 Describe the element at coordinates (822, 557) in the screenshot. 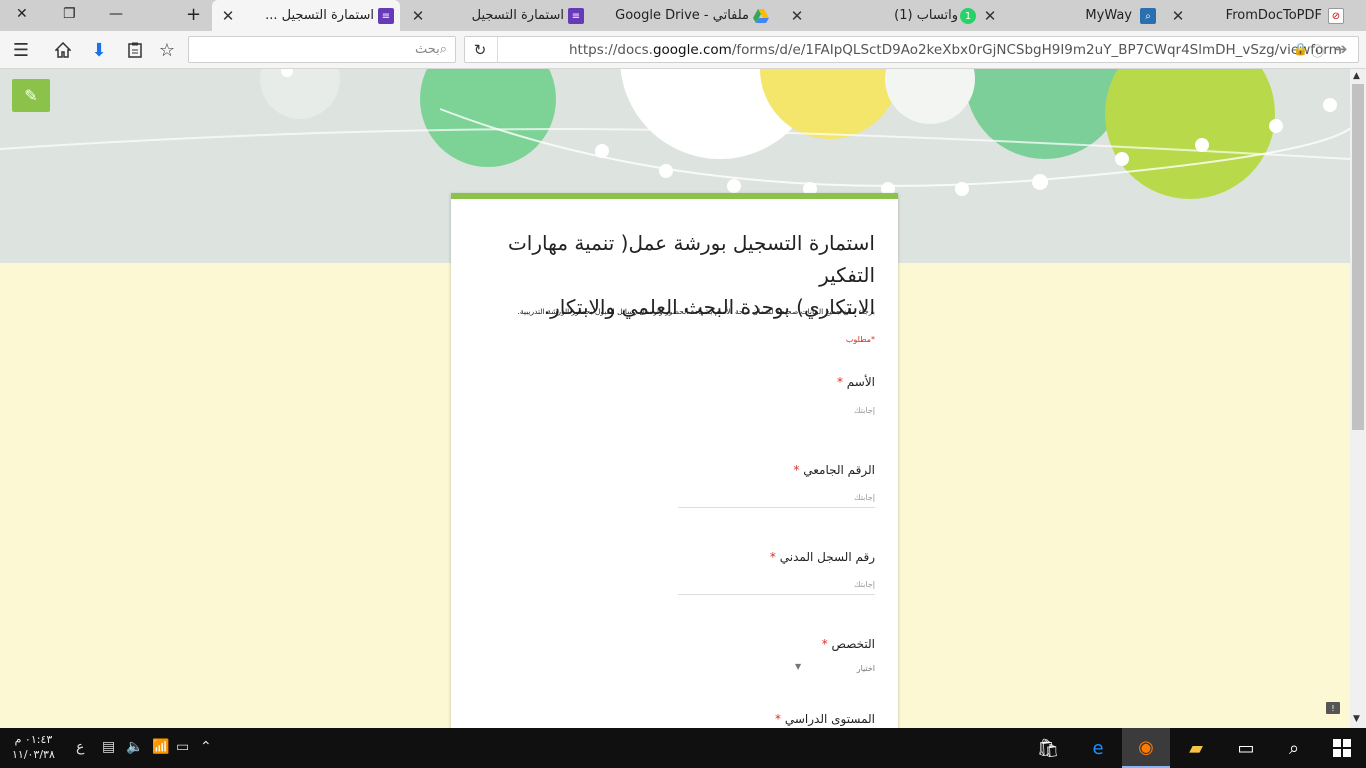

I see `question-civil-registry-label: رقم السجل المدني *` at that location.